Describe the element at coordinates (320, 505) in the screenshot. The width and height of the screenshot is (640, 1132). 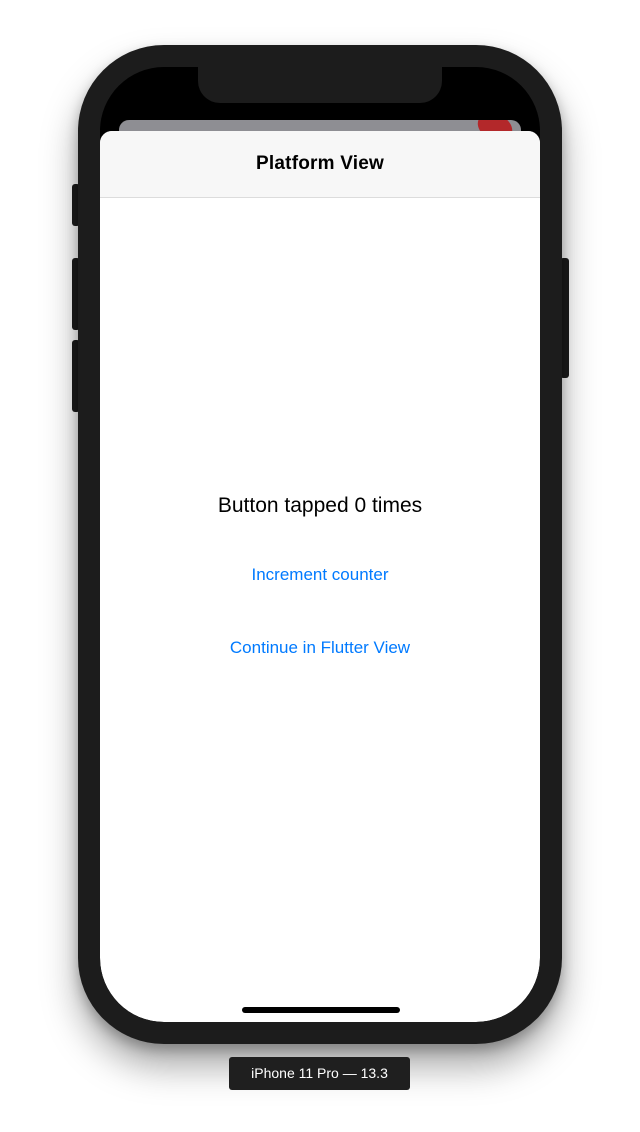
I see `counter-label: Button tapped 0 times` at that location.